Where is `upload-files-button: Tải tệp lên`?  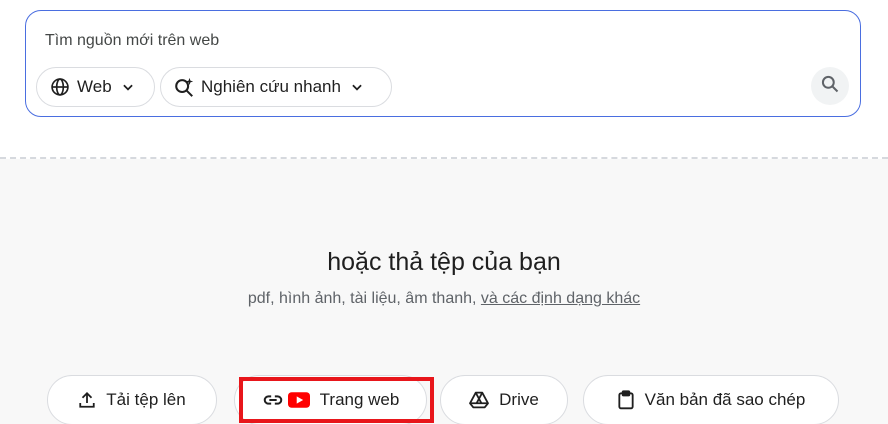 upload-files-button: Tải tệp lên is located at coordinates (132, 399).